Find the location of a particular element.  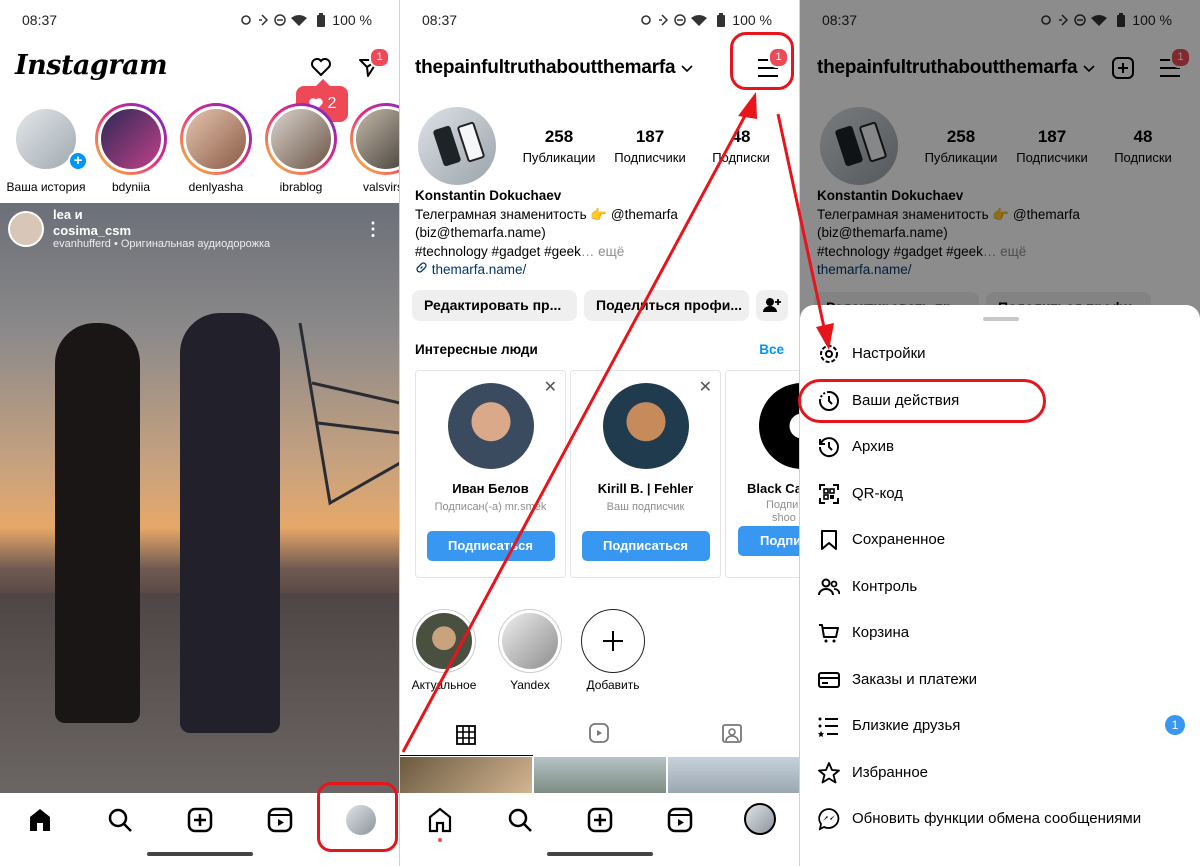

story-name: Ваша история is located at coordinates (46, 187).